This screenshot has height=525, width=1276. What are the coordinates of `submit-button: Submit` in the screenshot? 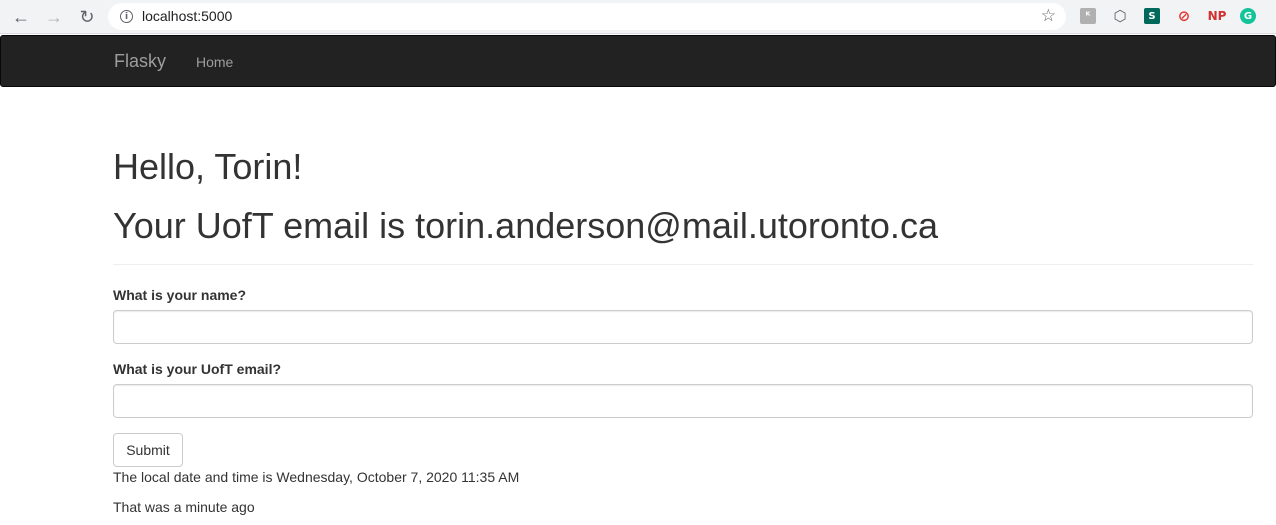 It's located at (148, 450).